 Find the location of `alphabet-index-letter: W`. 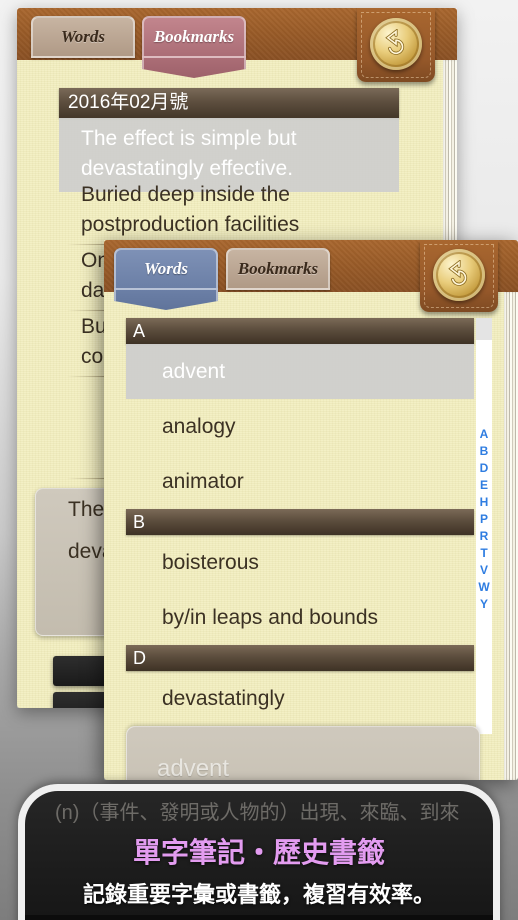

alphabet-index-letter: W is located at coordinates (483, 587).